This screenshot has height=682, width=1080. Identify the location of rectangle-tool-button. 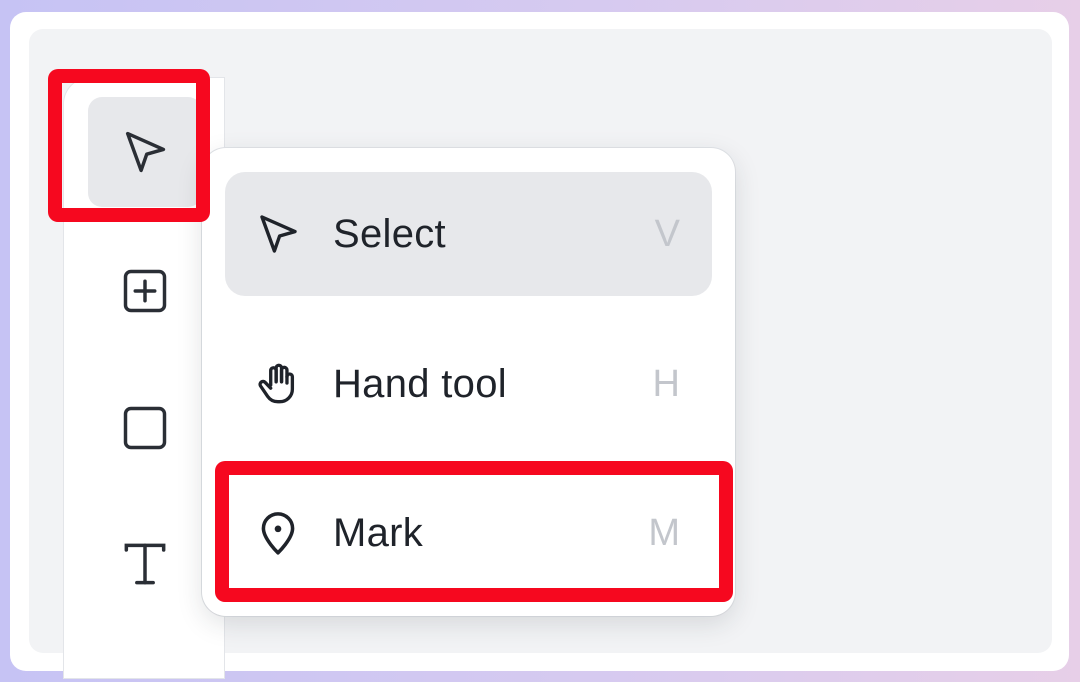
(145, 428).